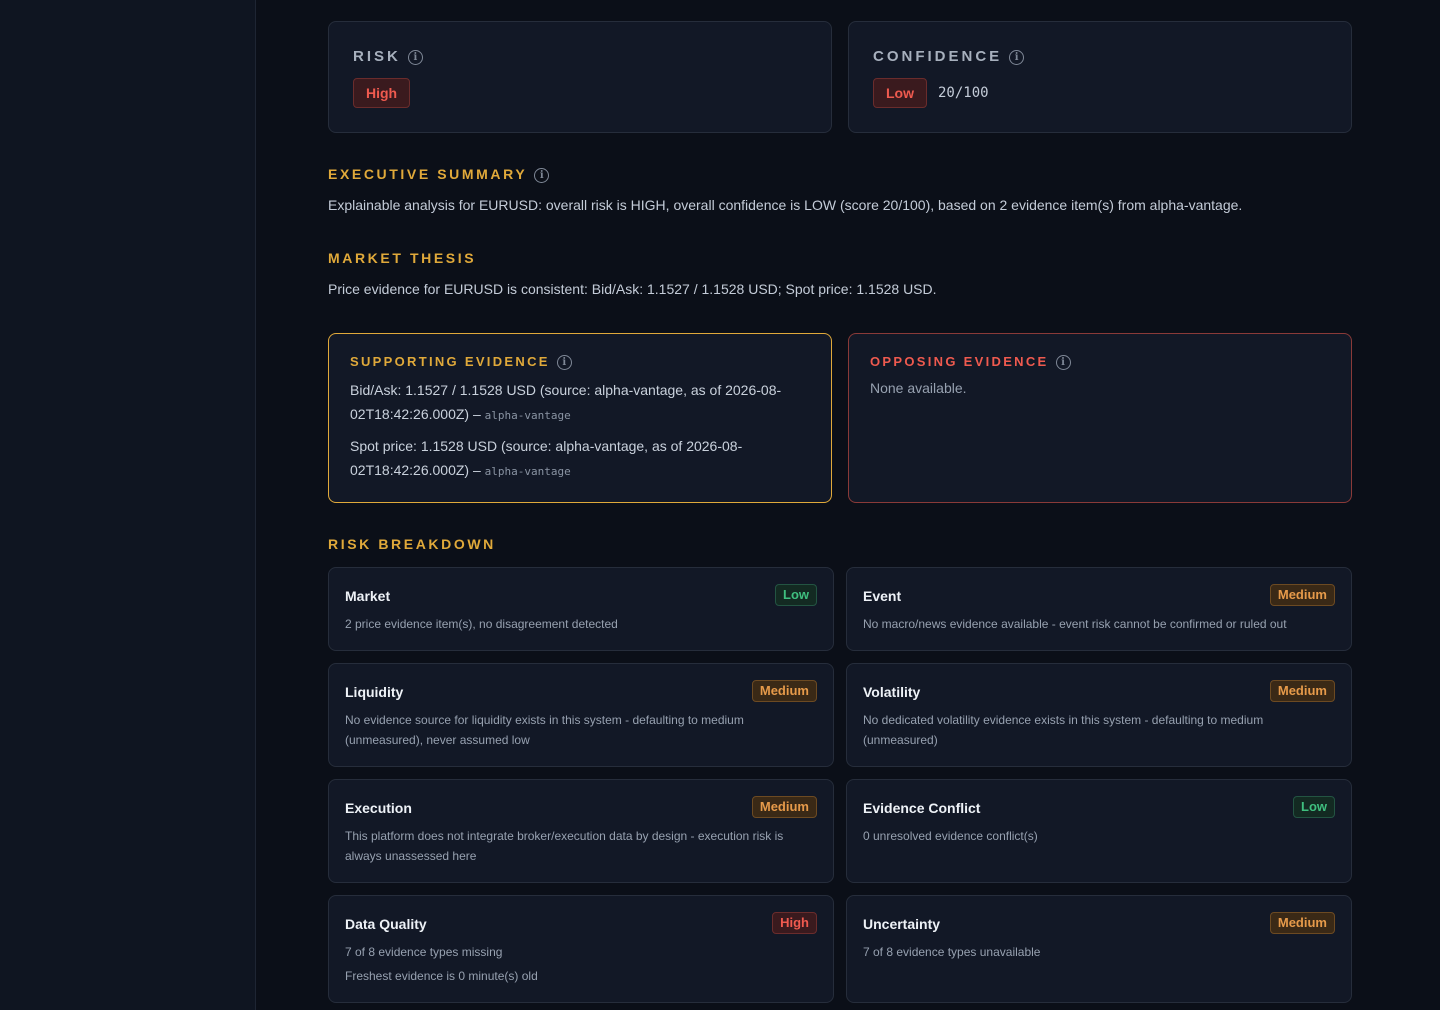 The image size is (1440, 1010). What do you see at coordinates (402, 258) in the screenshot?
I see `market-thesis-title: MARKET THESIS` at bounding box center [402, 258].